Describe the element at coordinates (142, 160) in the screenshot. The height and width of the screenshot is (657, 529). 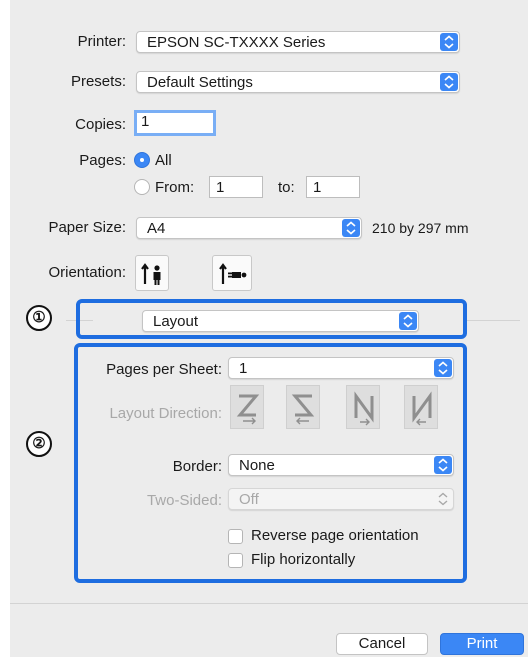
I see `pages-all-radio` at that location.